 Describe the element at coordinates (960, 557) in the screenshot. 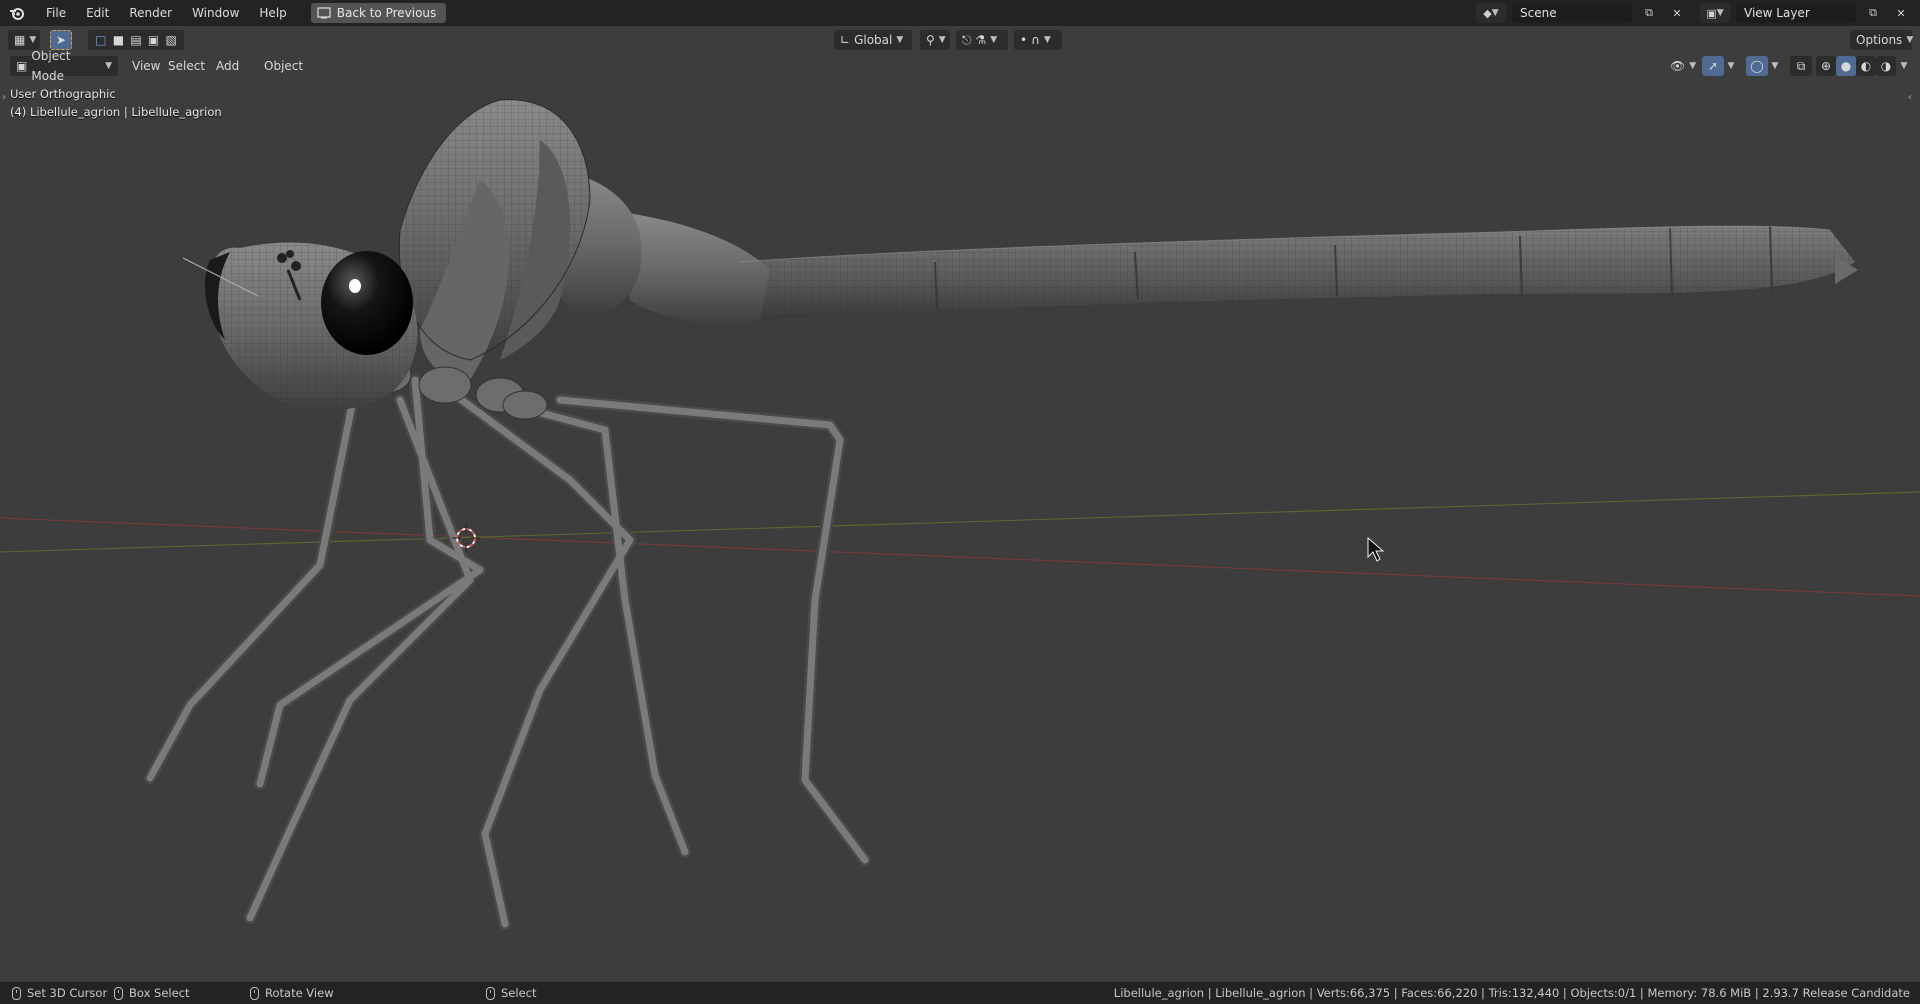

I see `x-axis-line` at that location.